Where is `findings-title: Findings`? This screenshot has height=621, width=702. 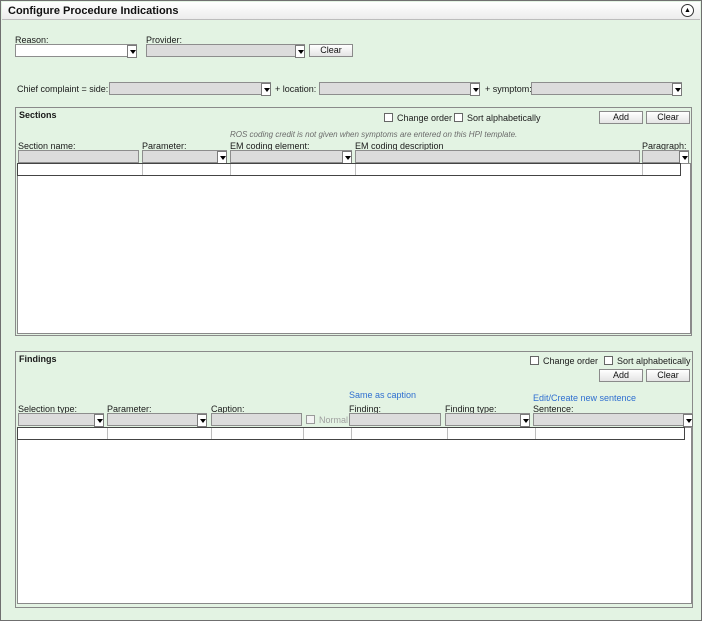
findings-title: Findings is located at coordinates (38, 359).